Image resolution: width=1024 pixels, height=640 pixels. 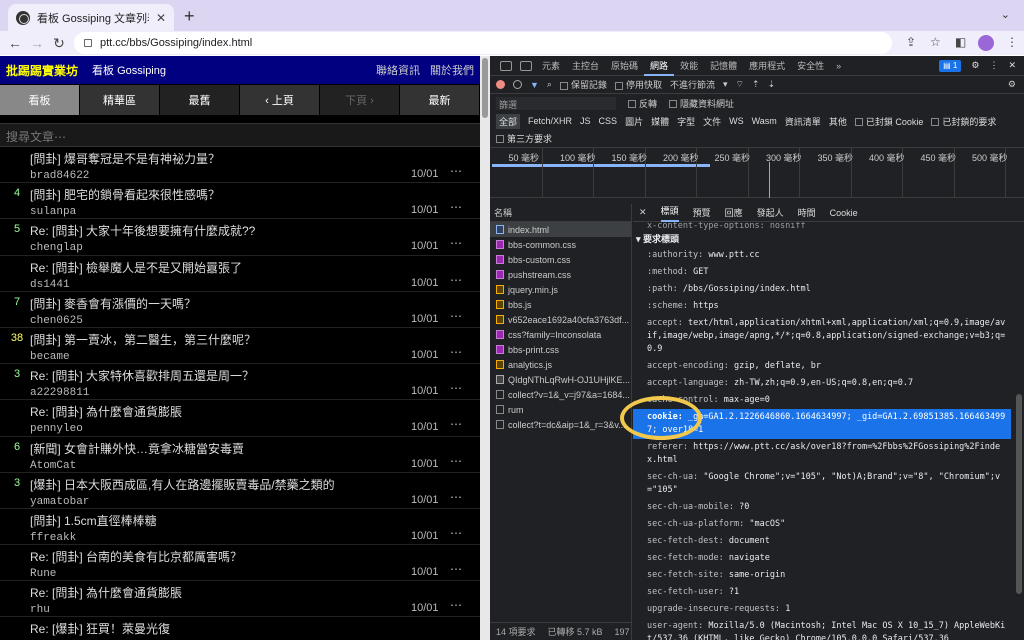 What do you see at coordinates (963, 121) in the screenshot?
I see `blocked-requests-checkbox: 已封鎖的要求` at bounding box center [963, 121].